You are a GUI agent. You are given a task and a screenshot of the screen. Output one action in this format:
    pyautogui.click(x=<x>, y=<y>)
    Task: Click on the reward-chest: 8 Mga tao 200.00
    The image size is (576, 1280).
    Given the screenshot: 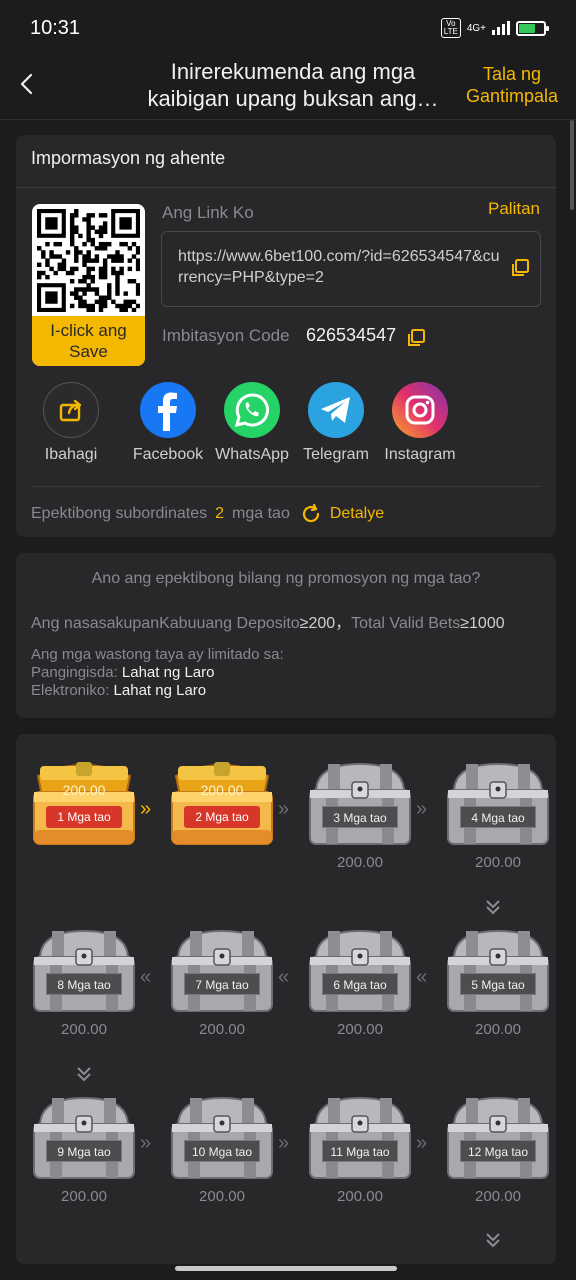 What is the action you would take?
    pyautogui.click(x=84, y=981)
    